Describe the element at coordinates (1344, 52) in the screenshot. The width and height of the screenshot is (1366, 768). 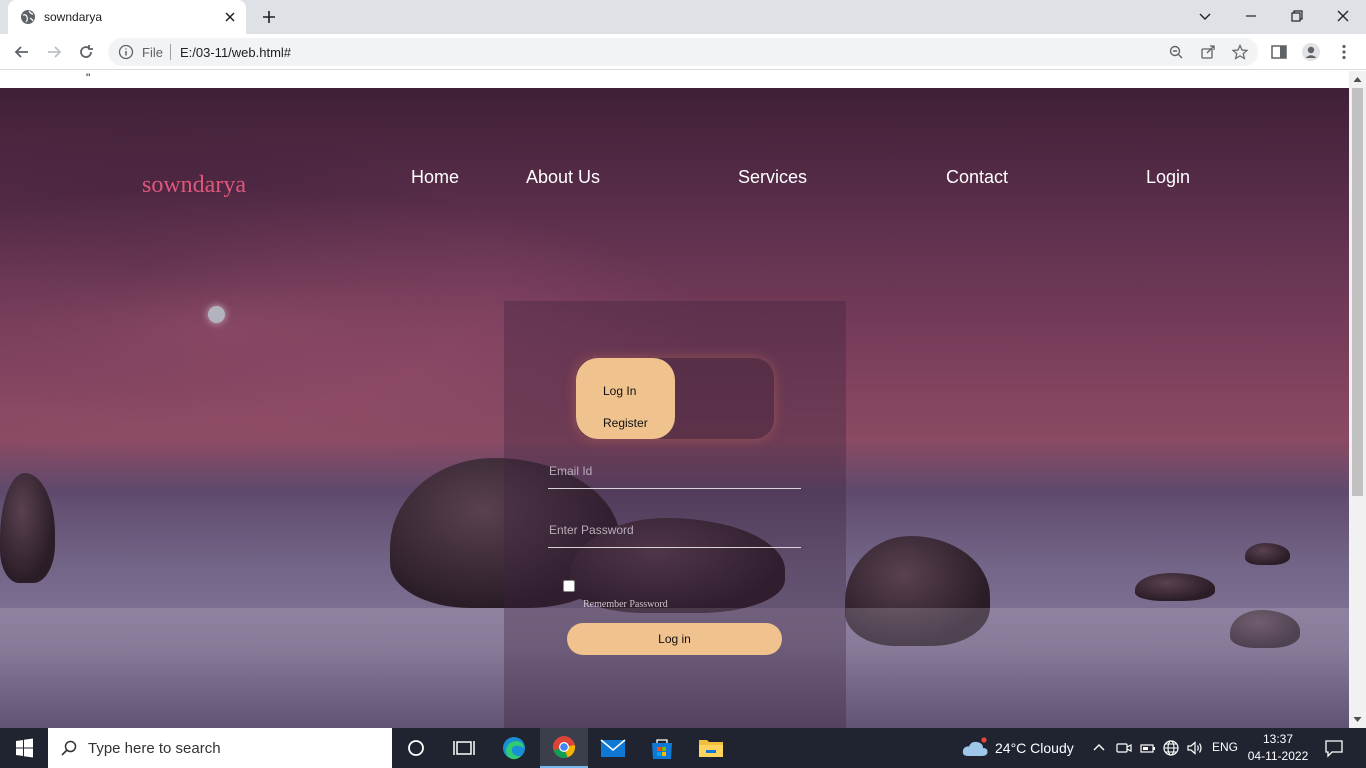
I see `menu-kebab-icon` at that location.